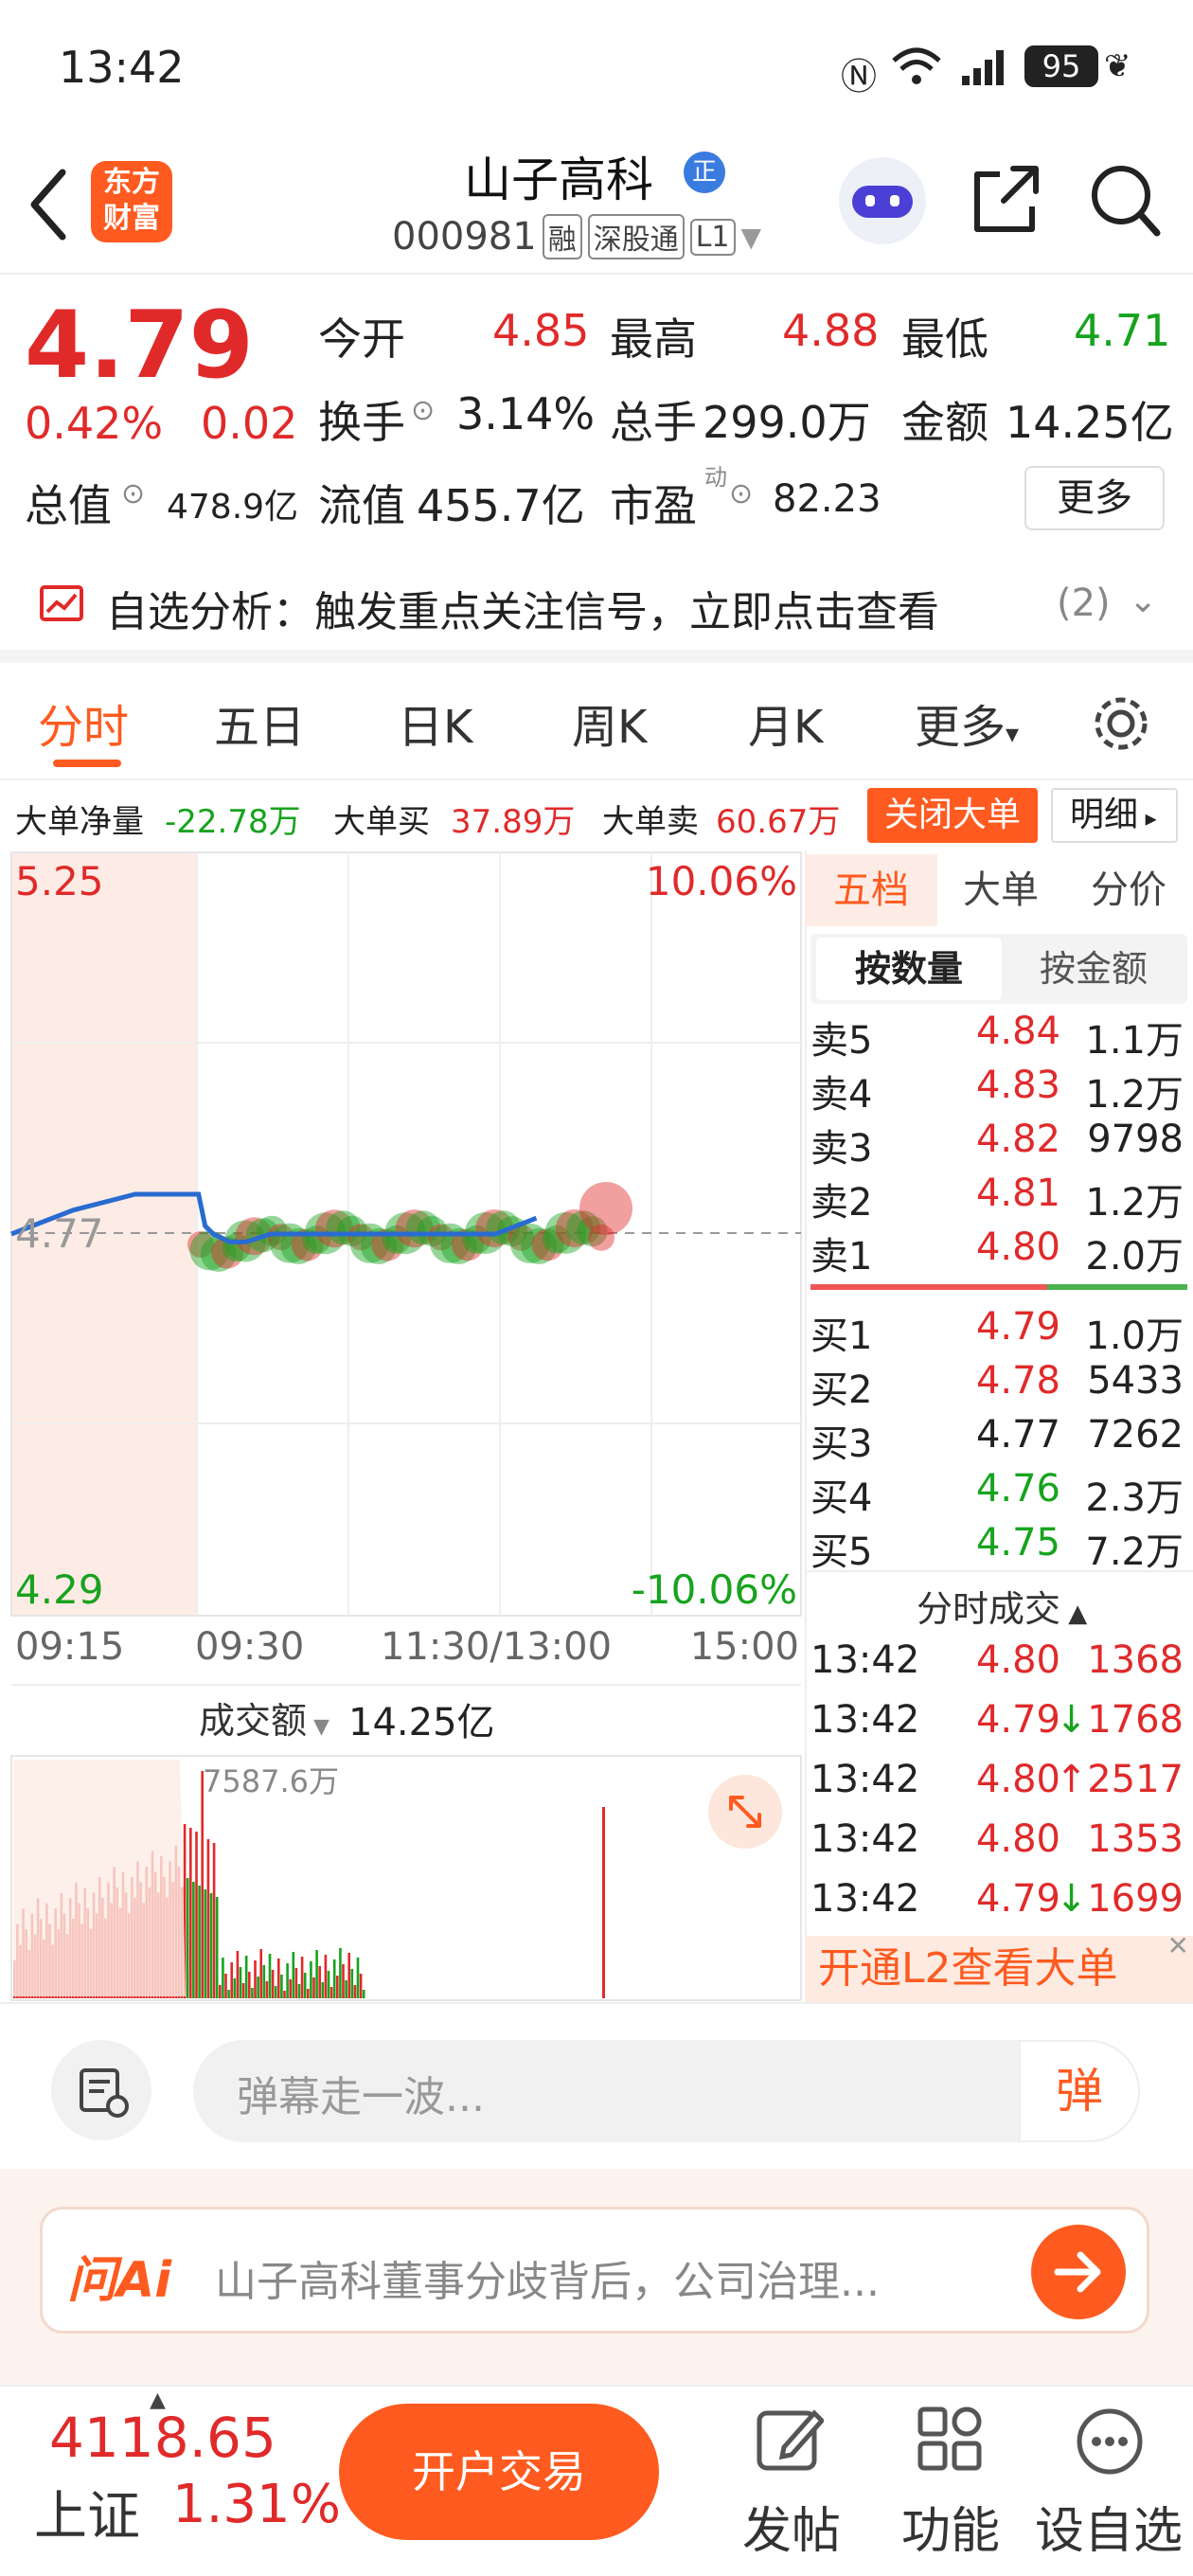 The image size is (1193, 2576). What do you see at coordinates (256, 2504) in the screenshot?
I see `index-change: 1.31%` at bounding box center [256, 2504].